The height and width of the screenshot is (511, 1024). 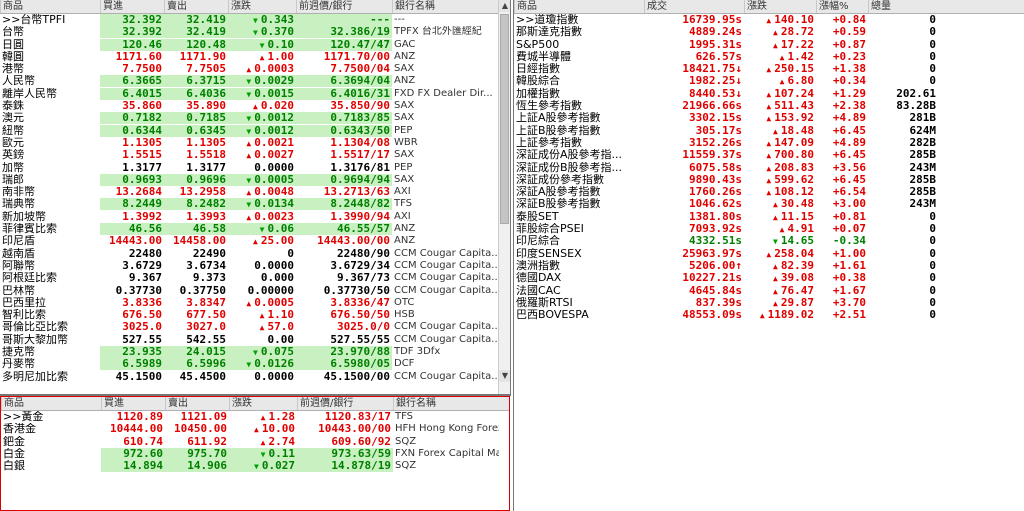 I want to click on bank-name: OTC, so click(x=404, y=302).